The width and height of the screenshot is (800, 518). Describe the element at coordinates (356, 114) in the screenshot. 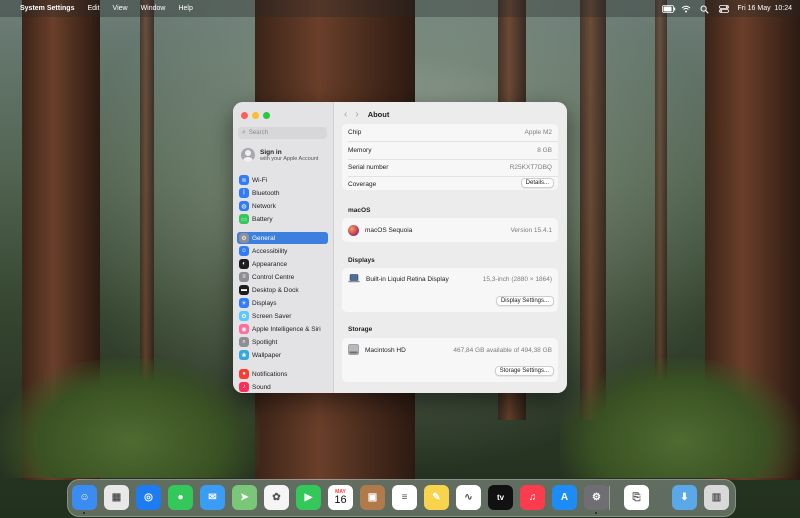

I see `forward-button: ›` at that location.